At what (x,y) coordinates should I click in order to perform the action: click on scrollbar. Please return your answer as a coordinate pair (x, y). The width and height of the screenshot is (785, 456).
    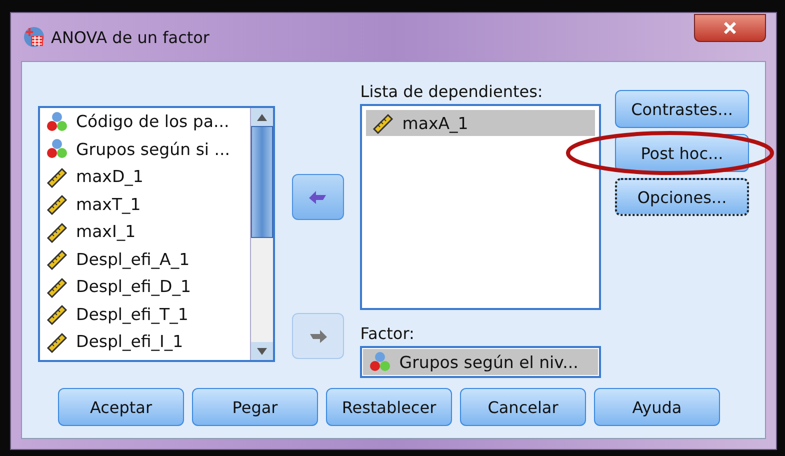
    Looking at the image, I should click on (261, 234).